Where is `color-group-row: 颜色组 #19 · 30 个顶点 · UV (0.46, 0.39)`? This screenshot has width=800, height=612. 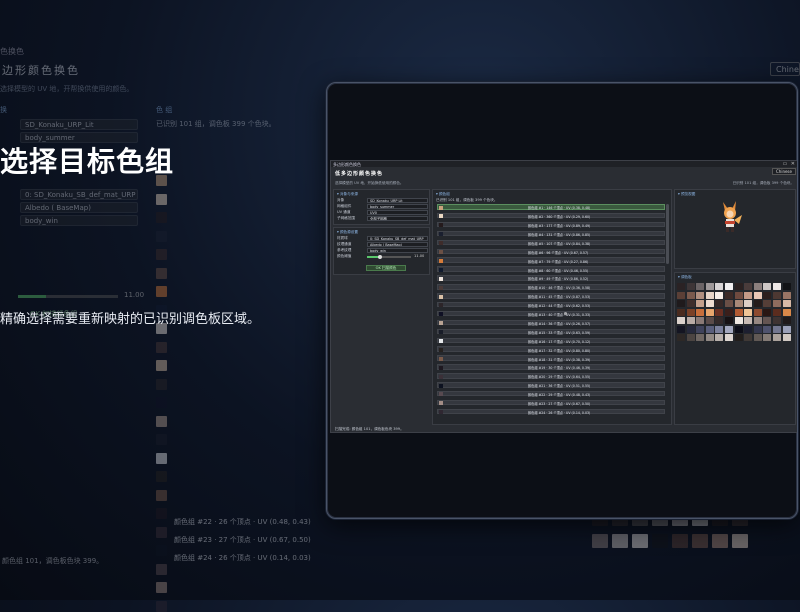
color-group-row: 颜色组 #19 · 30 个顶点 · UV (0.46, 0.39) is located at coordinates (551, 367).